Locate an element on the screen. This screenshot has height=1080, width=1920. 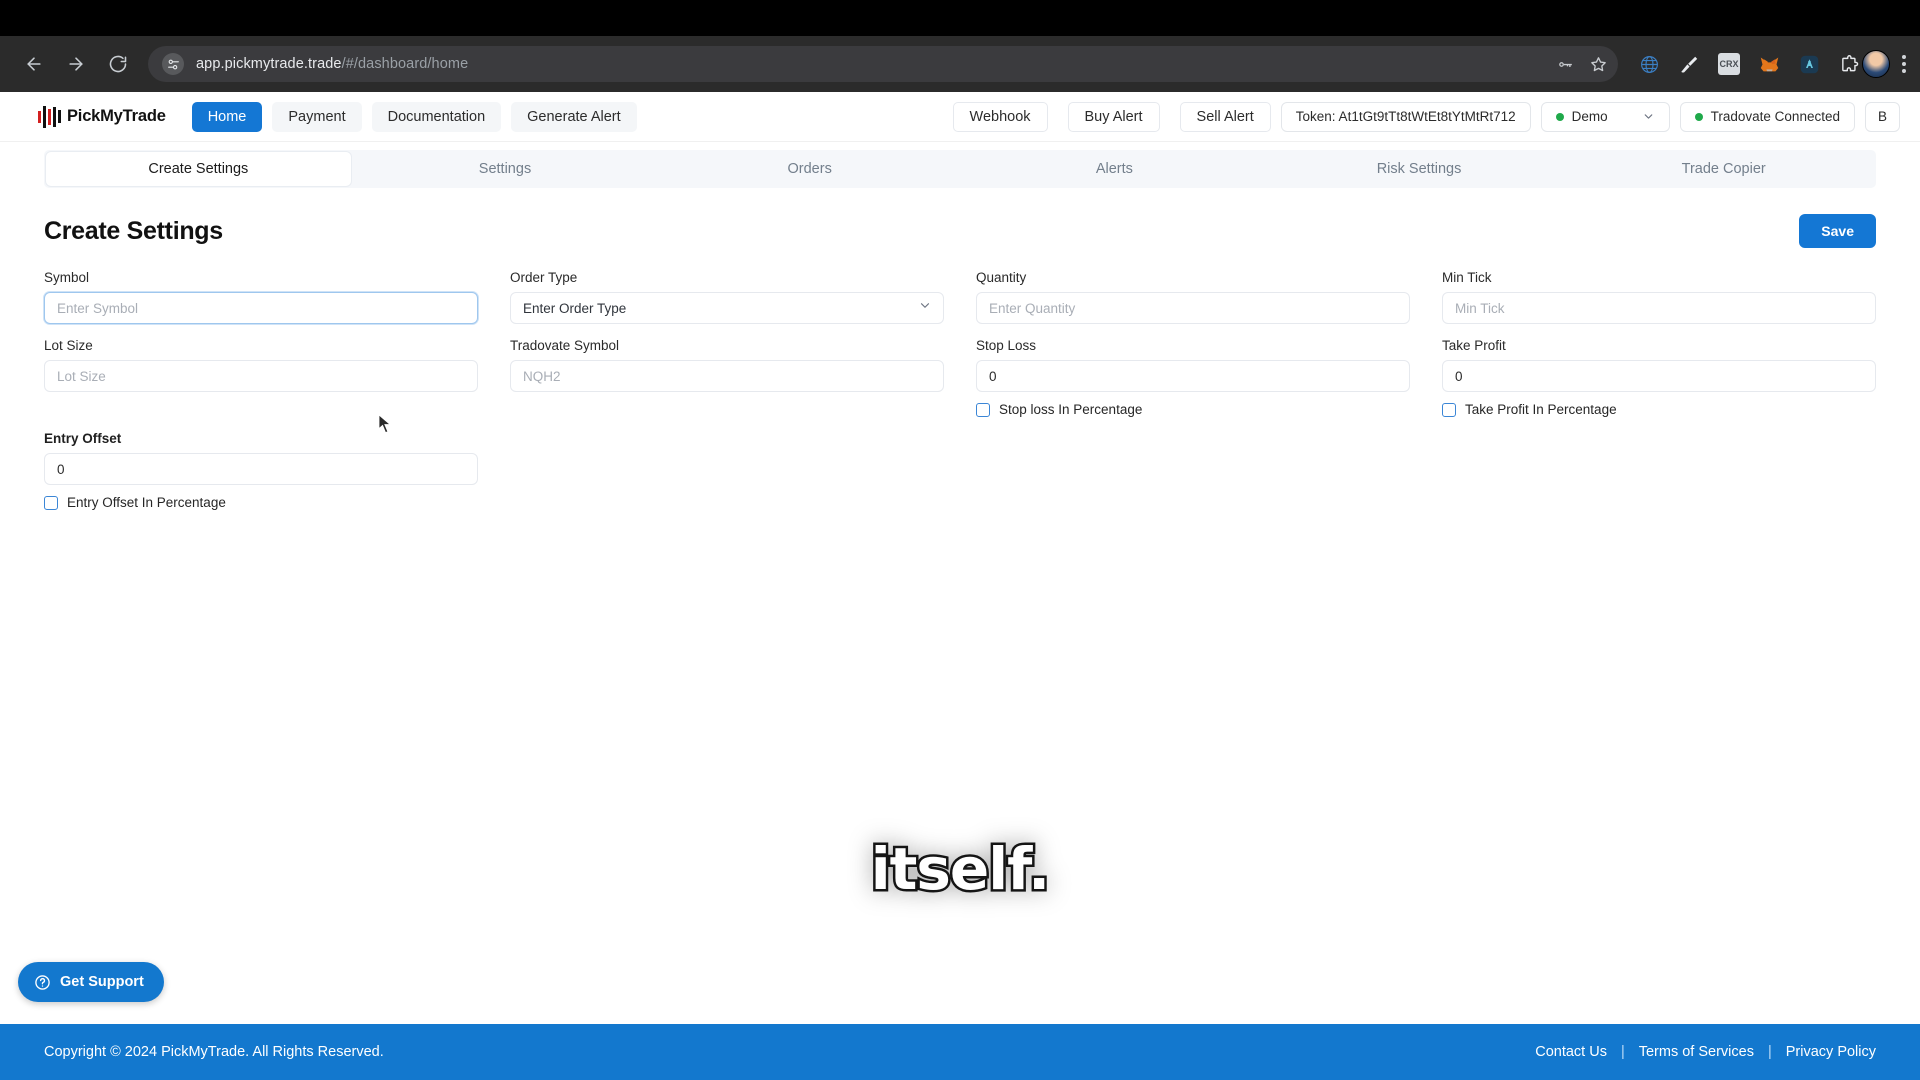
crx-label: CRX is located at coordinates (1729, 64).